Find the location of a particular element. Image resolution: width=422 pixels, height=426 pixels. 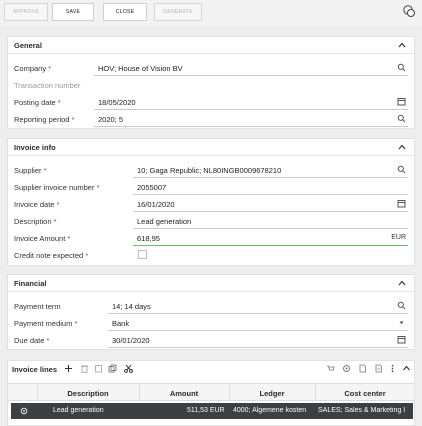

due-date-field: 30/01/2020 is located at coordinates (258, 340).